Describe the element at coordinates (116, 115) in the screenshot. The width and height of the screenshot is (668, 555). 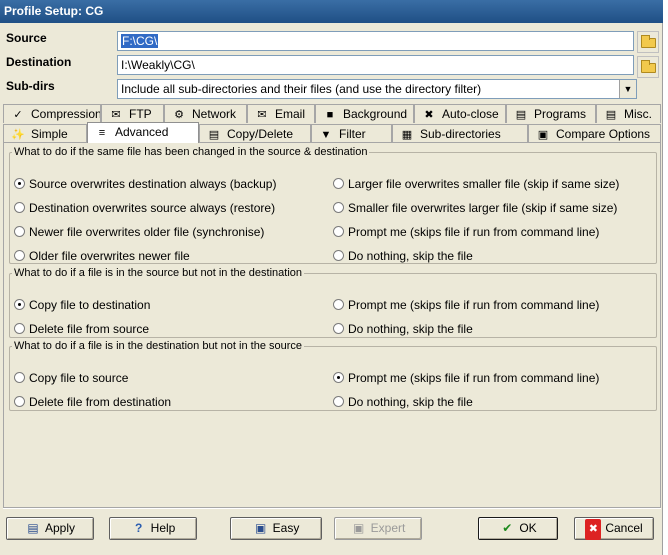
I see `ftp-icon: ✉` at that location.